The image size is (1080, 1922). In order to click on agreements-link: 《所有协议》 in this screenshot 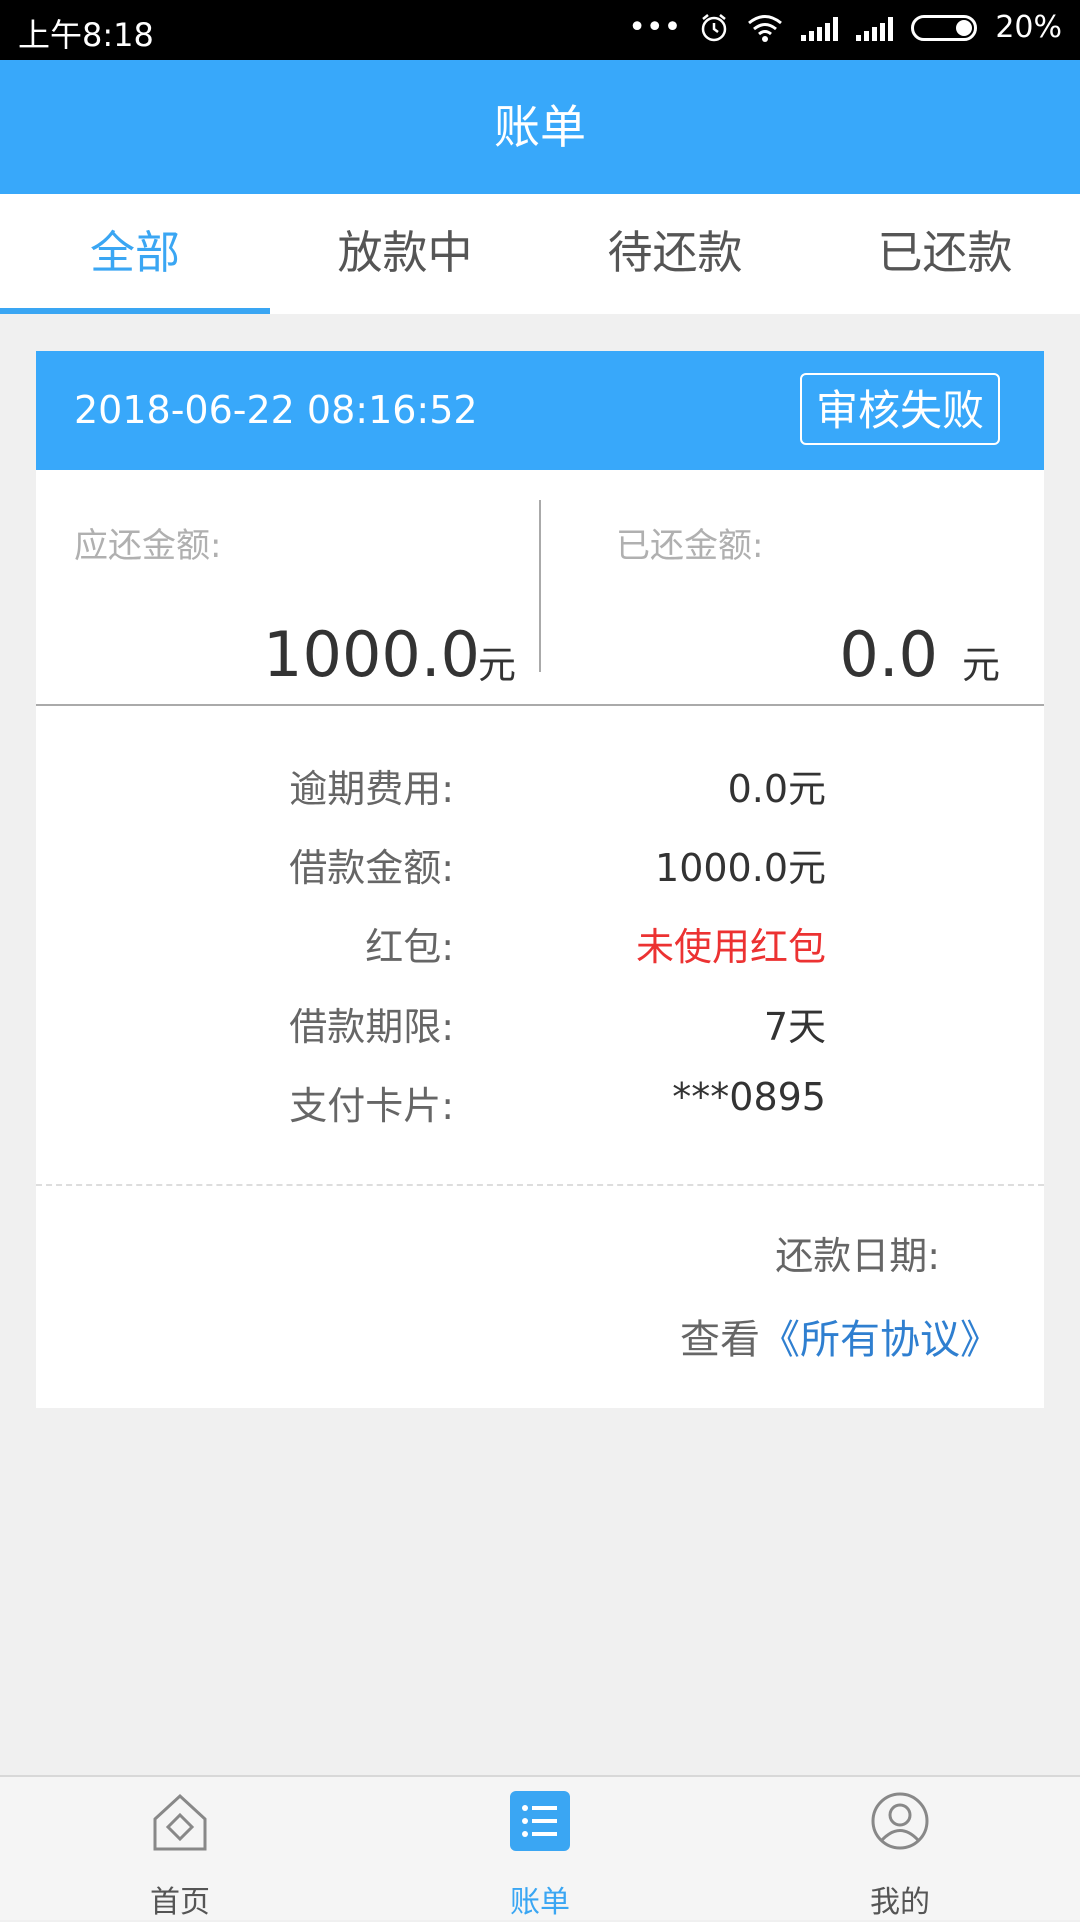, I will do `click(880, 1340)`.